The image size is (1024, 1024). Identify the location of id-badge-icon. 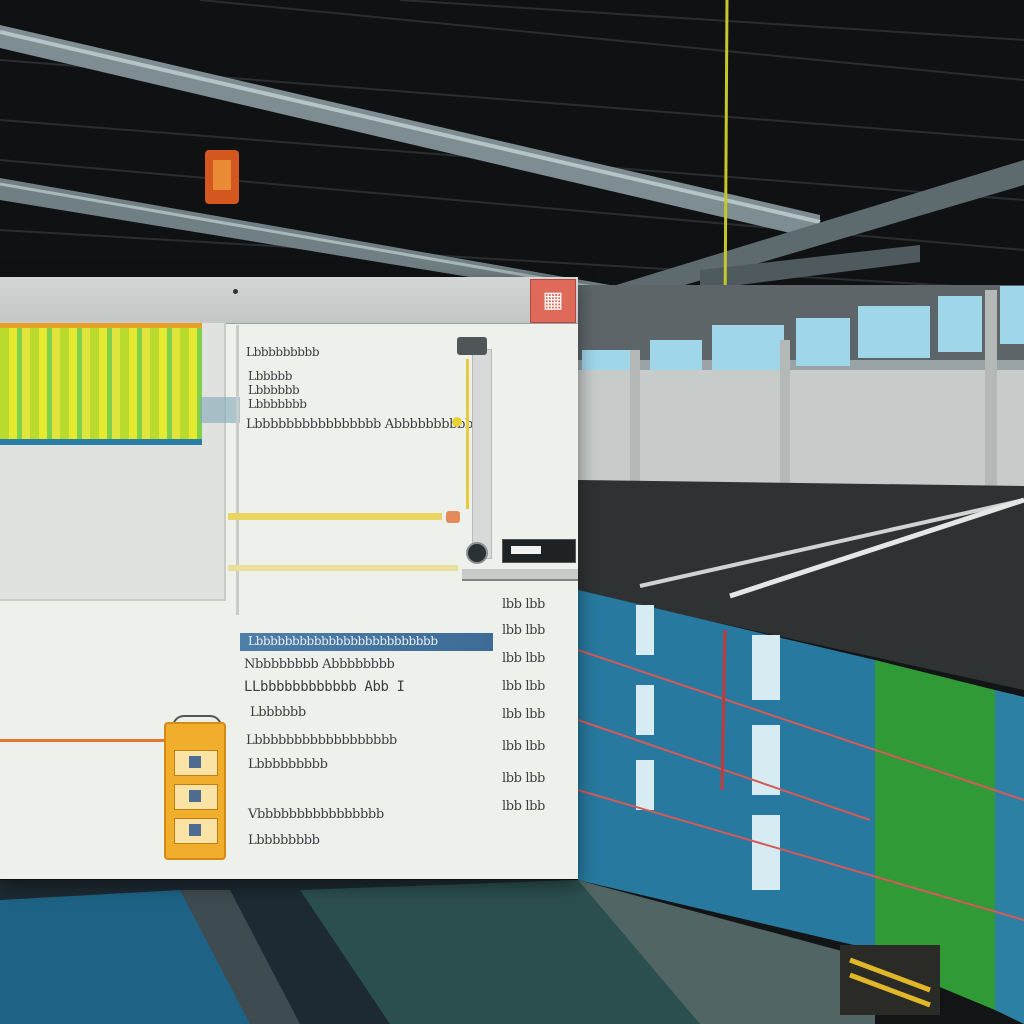
(195, 791).